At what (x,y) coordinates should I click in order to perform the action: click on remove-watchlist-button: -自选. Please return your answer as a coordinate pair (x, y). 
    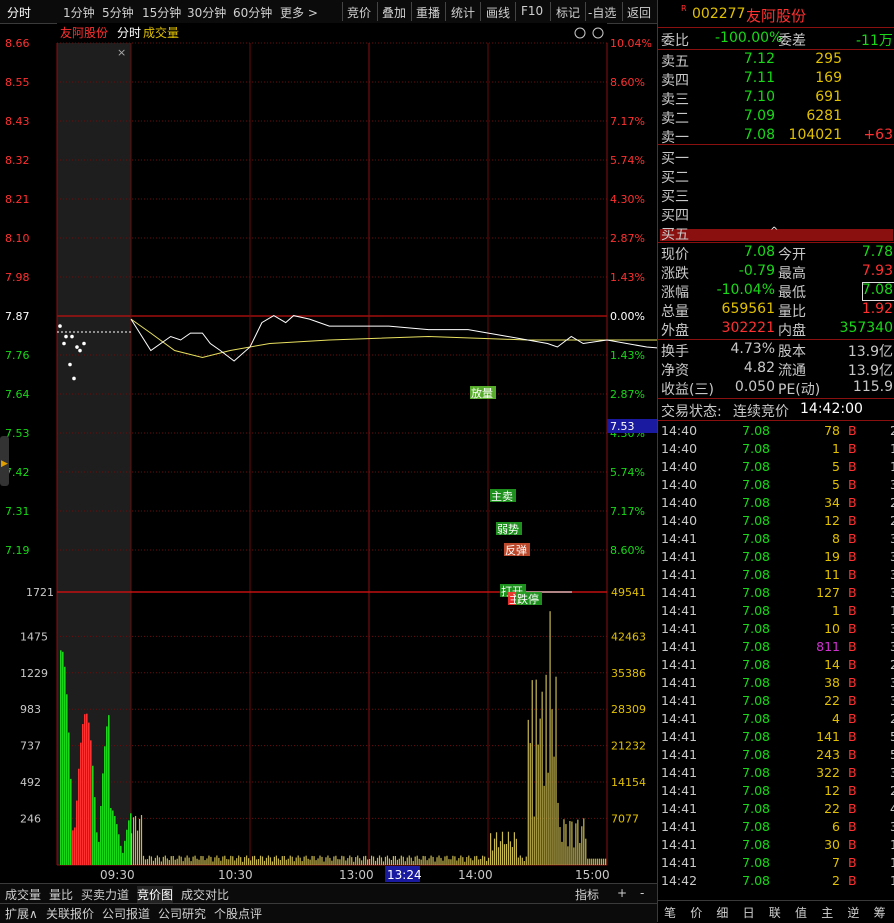
    Looking at the image, I should click on (602, 12).